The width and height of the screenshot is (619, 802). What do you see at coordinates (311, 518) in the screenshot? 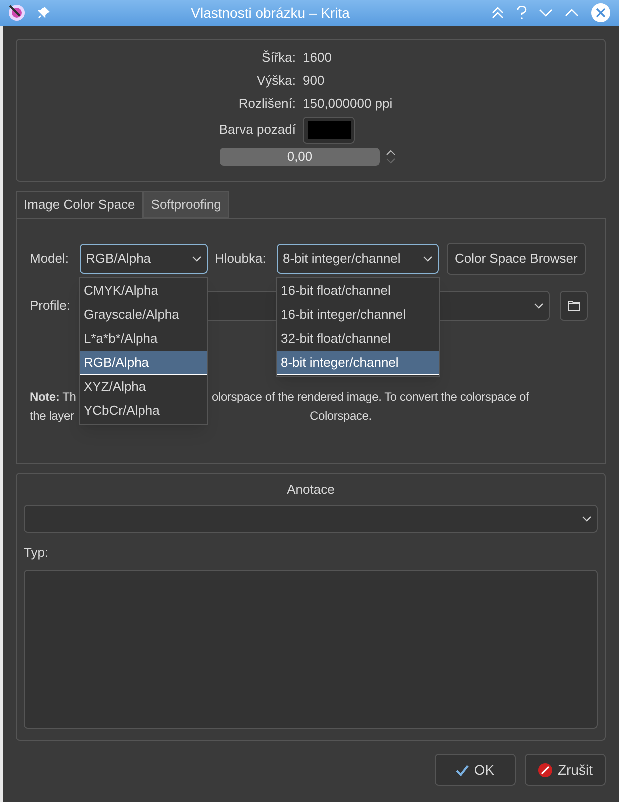
I see `annotation-dropdown` at bounding box center [311, 518].